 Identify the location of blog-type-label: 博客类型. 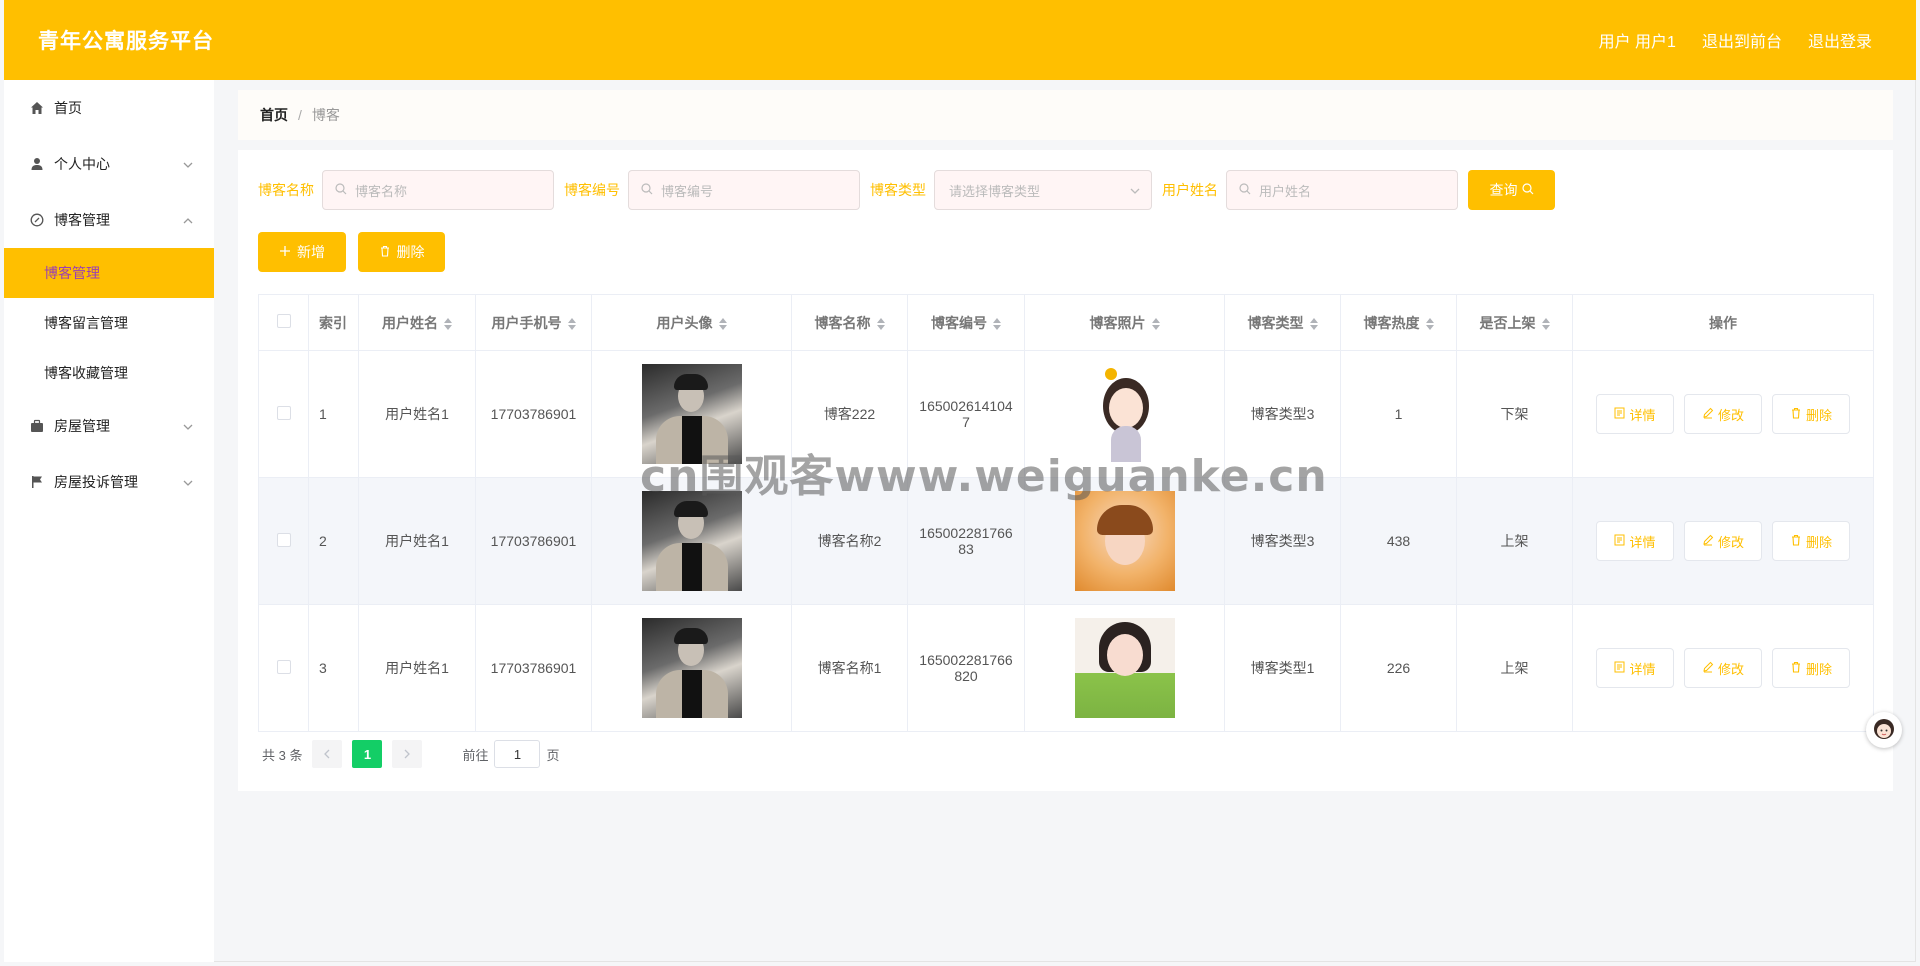
(898, 190).